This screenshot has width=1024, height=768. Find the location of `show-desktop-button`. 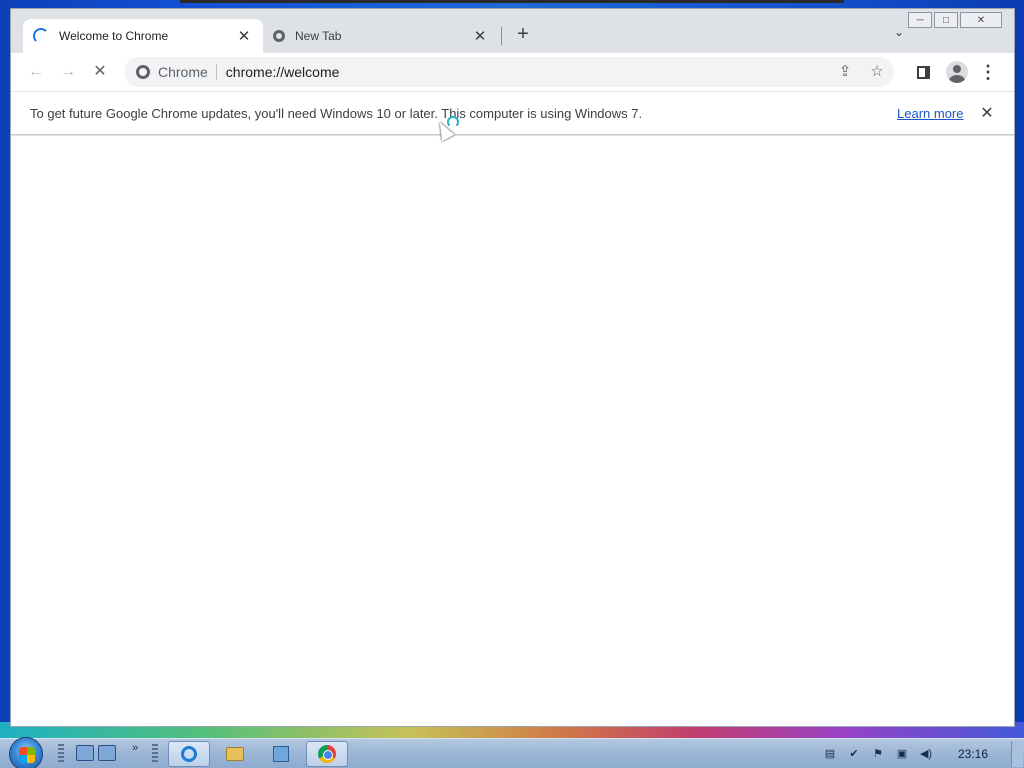

show-desktop-button is located at coordinates (1017, 754).